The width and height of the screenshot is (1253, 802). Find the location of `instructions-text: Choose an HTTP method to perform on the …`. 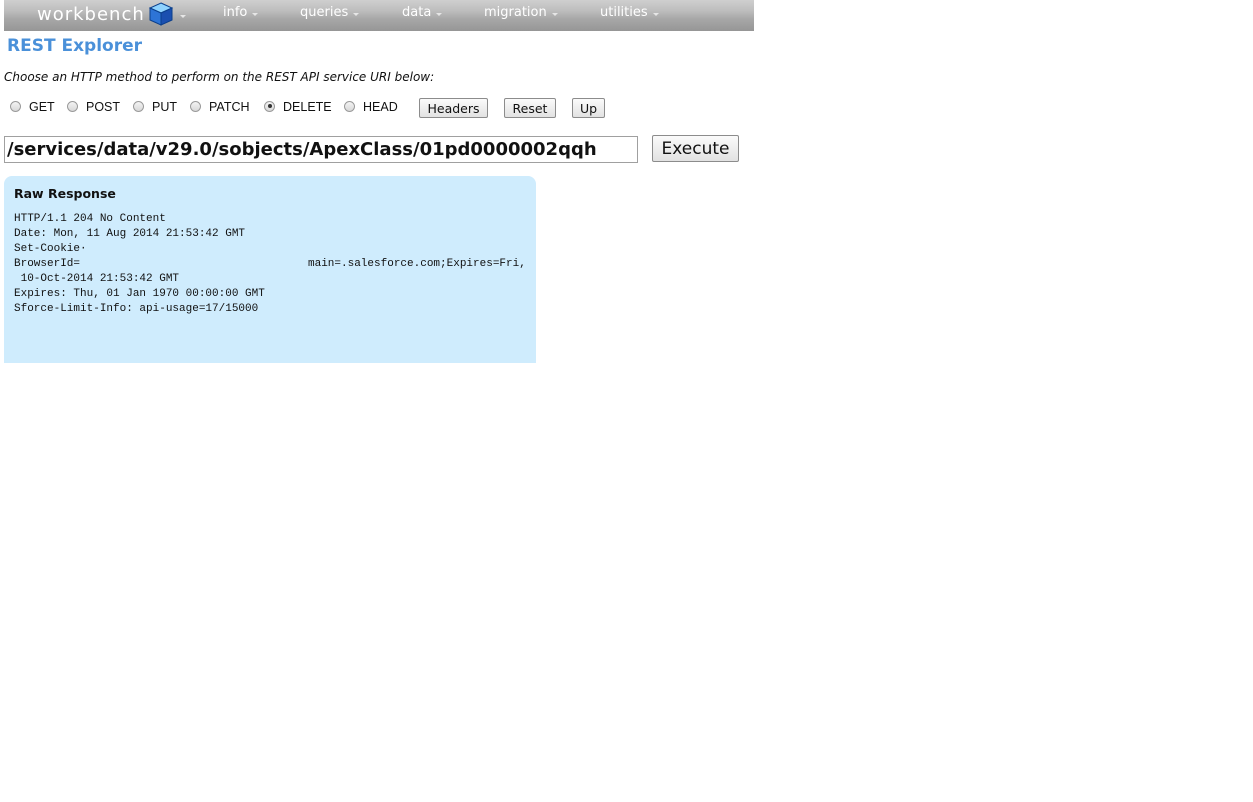

instructions-text: Choose an HTTP method to perform on the … is located at coordinates (219, 77).